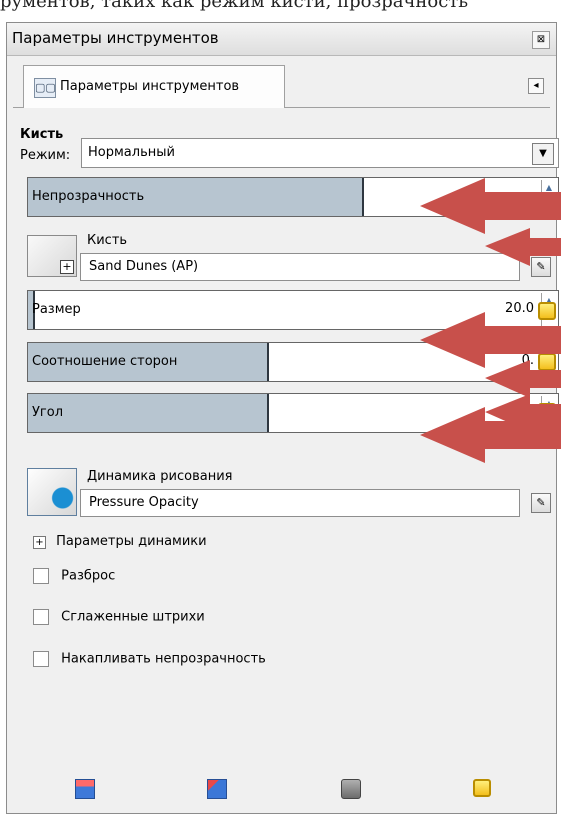 The image size is (561, 818). Describe the element at coordinates (41, 576) in the screenshot. I see `scatter-checkbox` at that location.